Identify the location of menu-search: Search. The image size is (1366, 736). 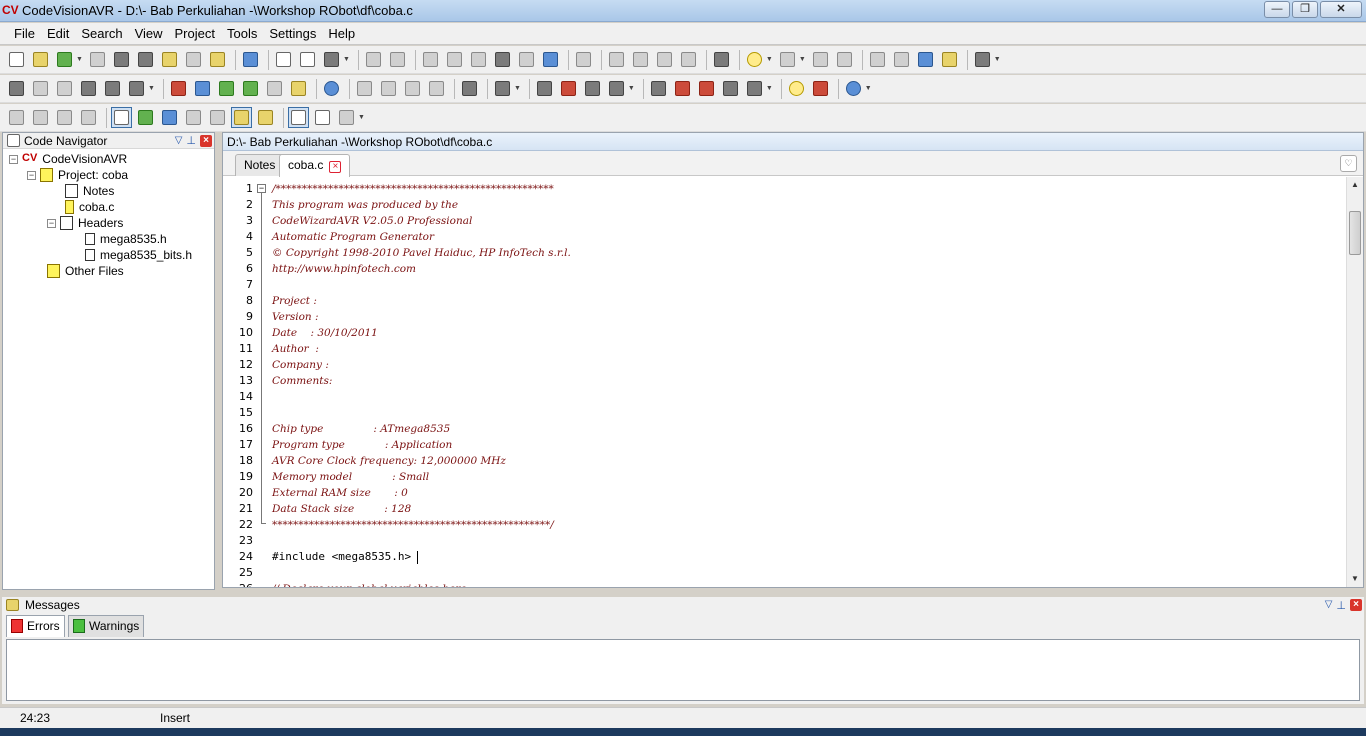
(101, 33).